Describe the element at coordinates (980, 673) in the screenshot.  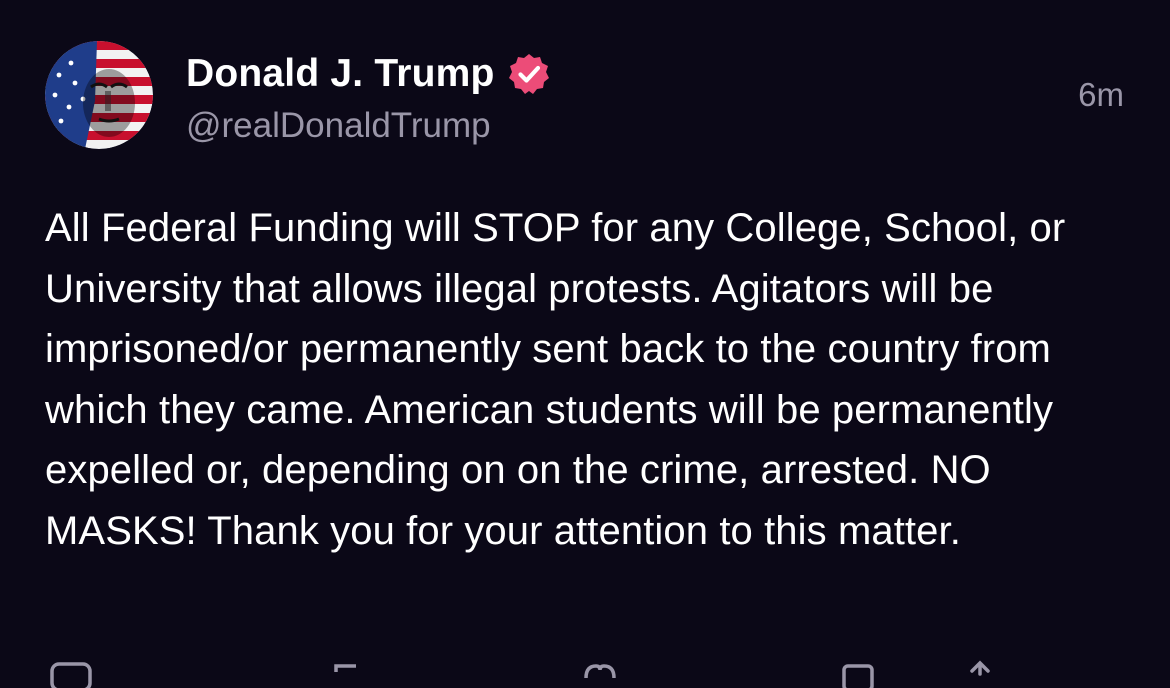
I see `share-icon` at that location.